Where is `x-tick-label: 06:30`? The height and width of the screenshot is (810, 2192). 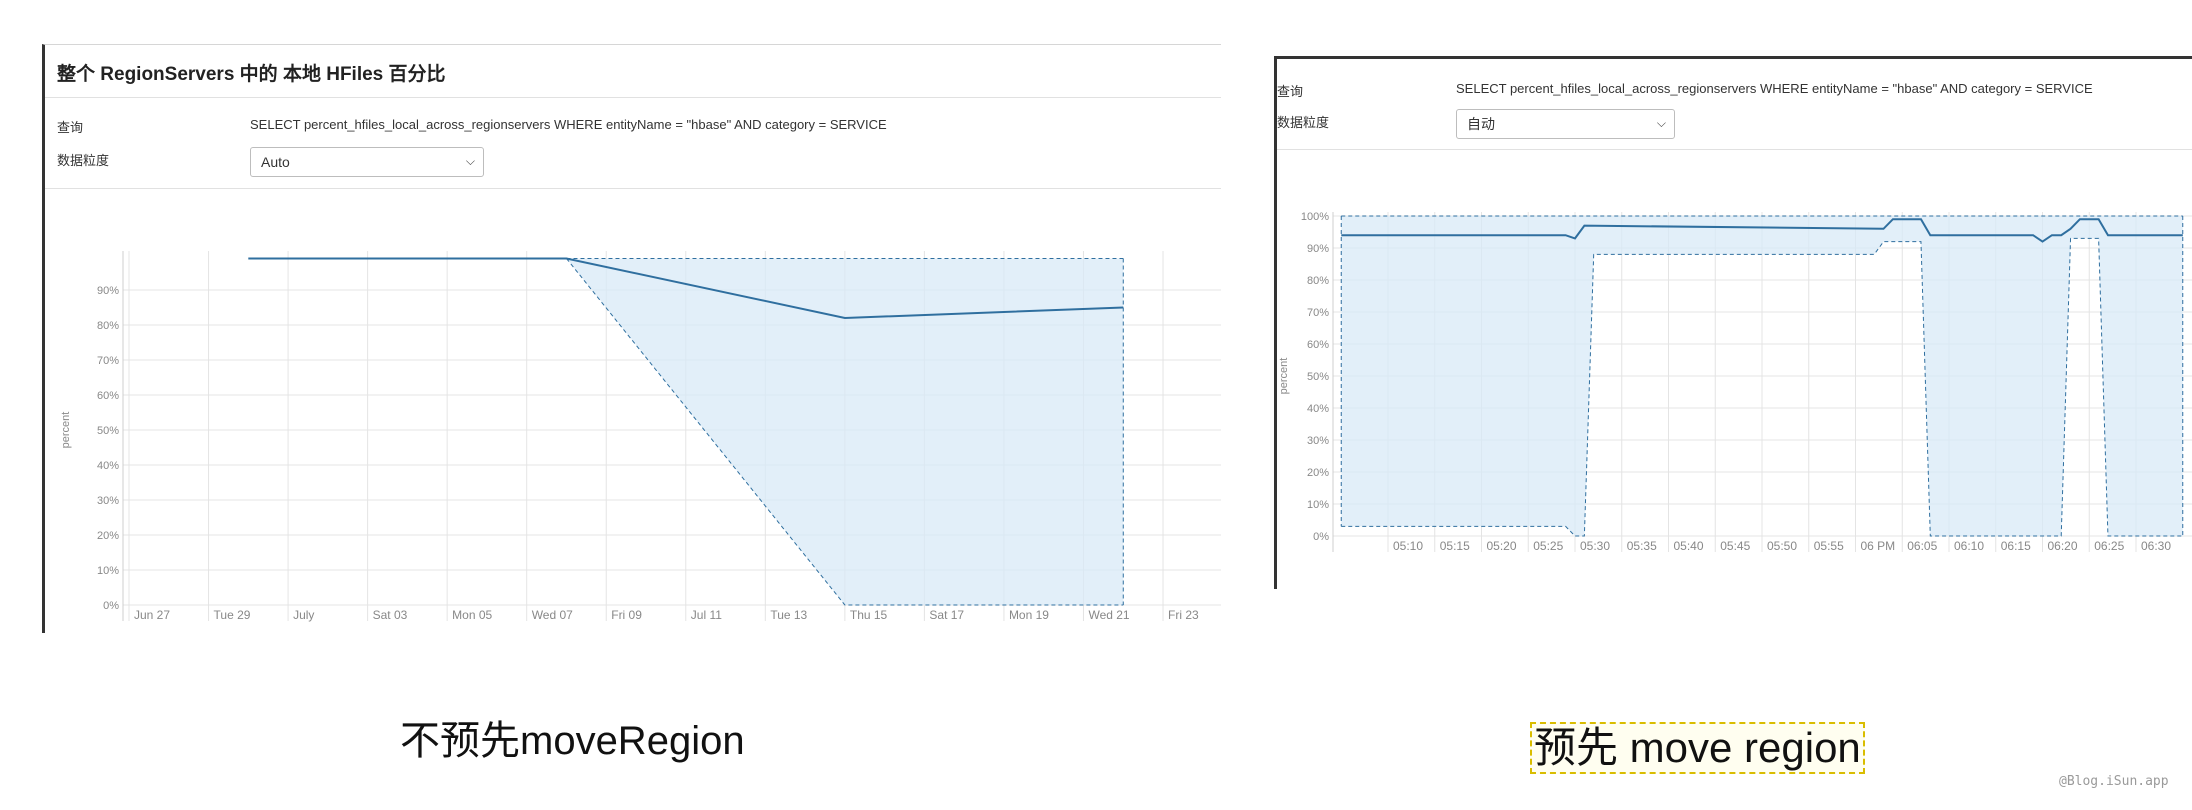
x-tick-label: 06:30 is located at coordinates (2156, 546).